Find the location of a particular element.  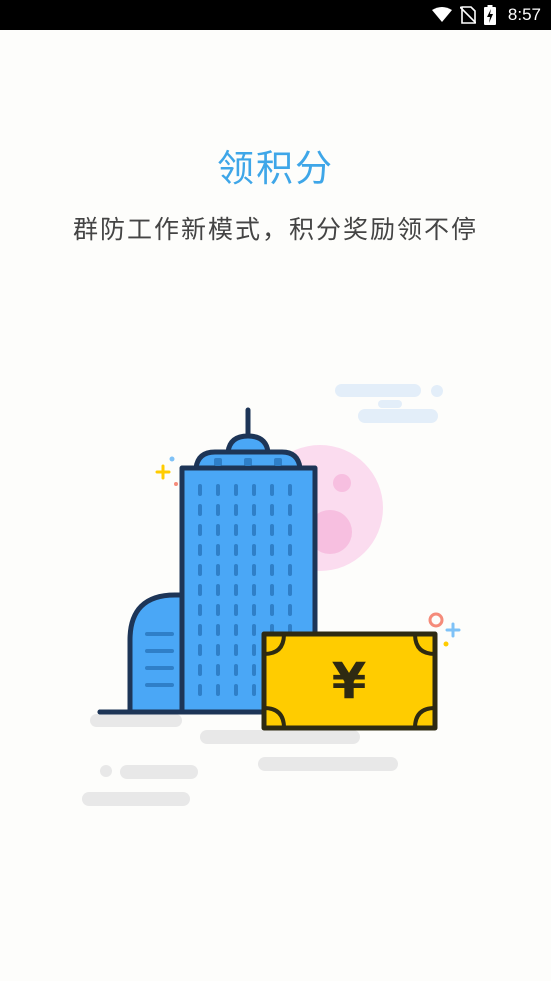

status-time: 8:57 is located at coordinates (524, 14).